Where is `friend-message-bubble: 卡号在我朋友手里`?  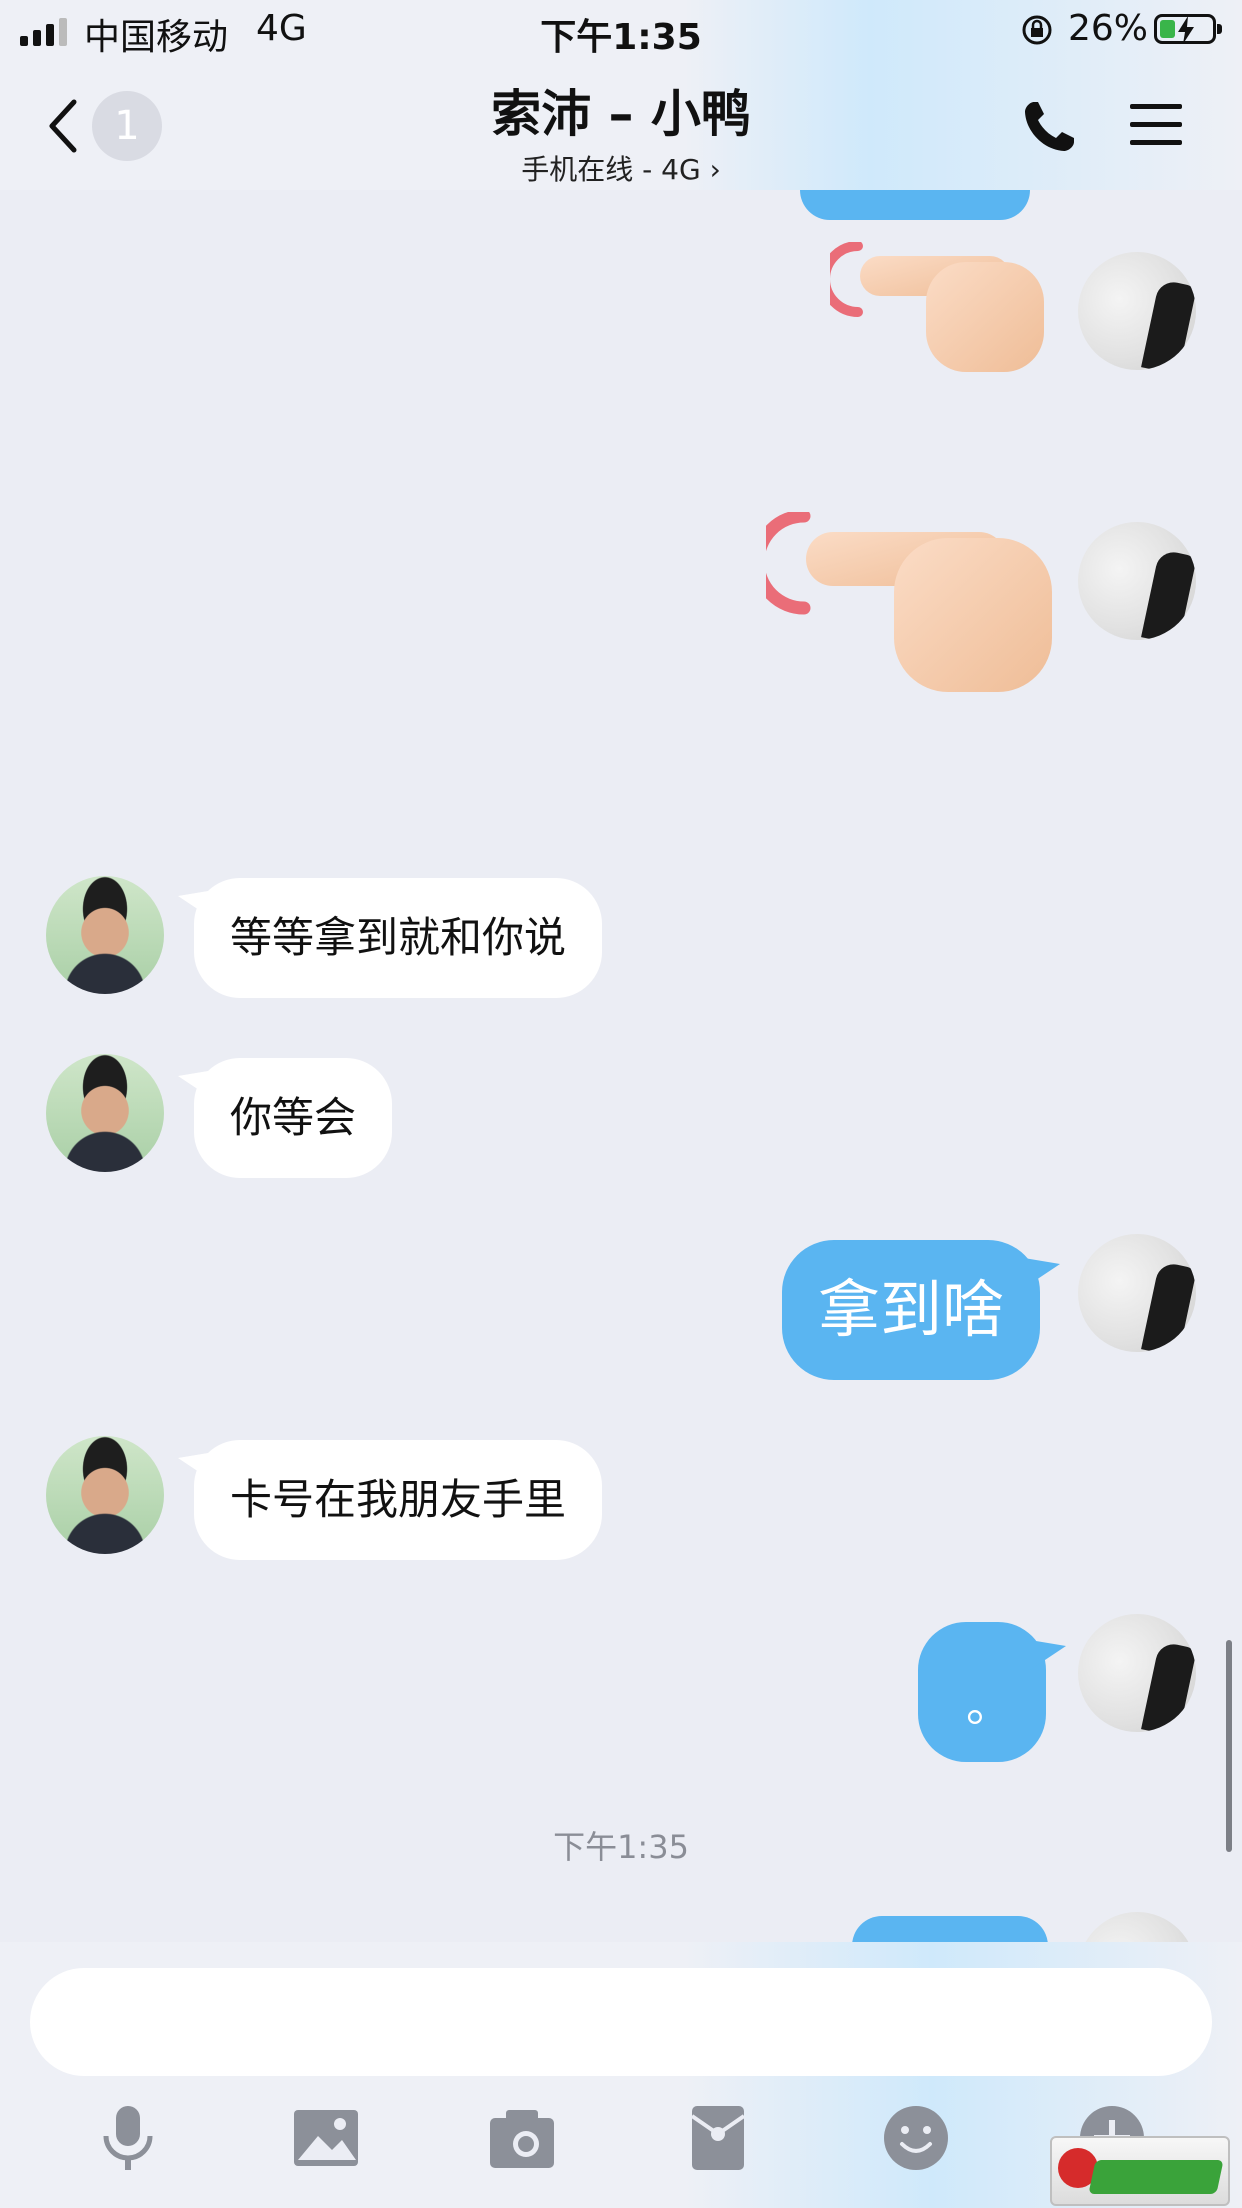
friend-message-bubble: 卡号在我朋友手里 is located at coordinates (398, 1500).